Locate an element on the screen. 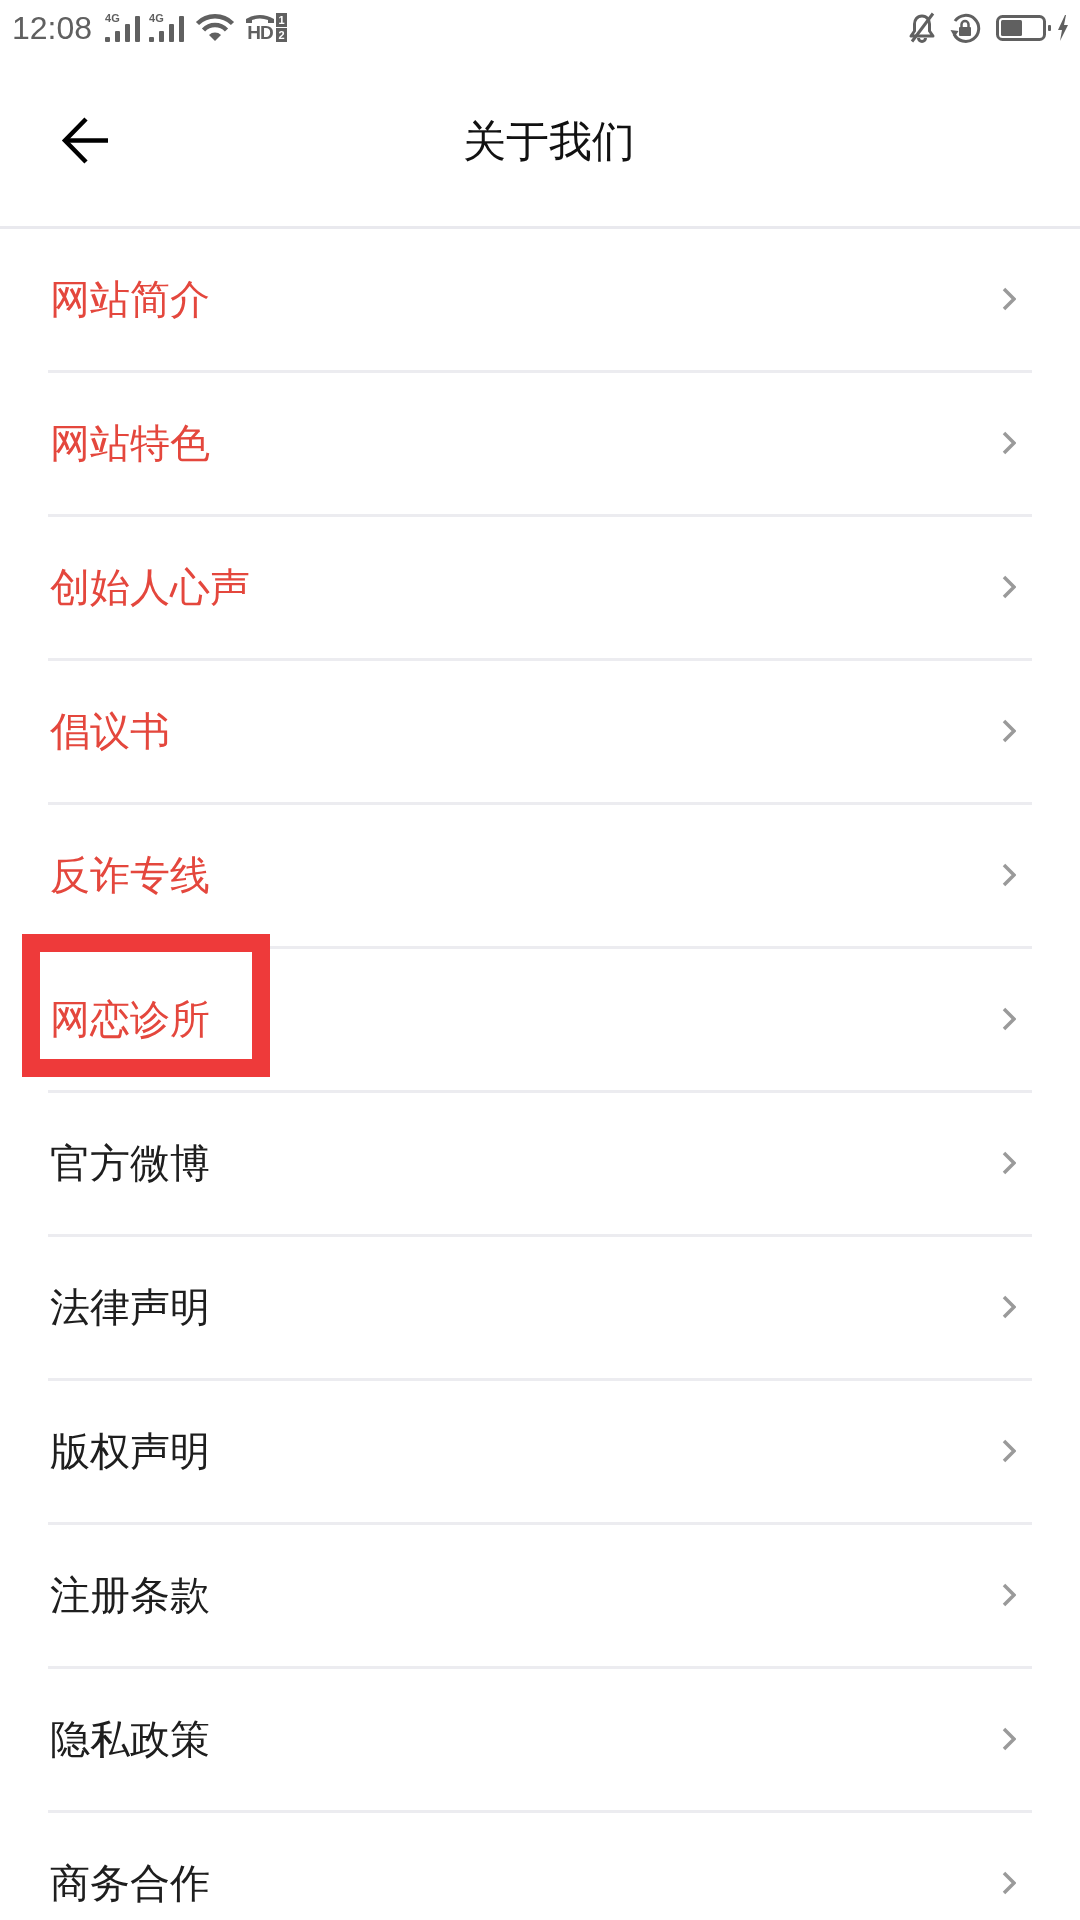 This screenshot has height=1920, width=1080. hd-label: HD is located at coordinates (260, 32).